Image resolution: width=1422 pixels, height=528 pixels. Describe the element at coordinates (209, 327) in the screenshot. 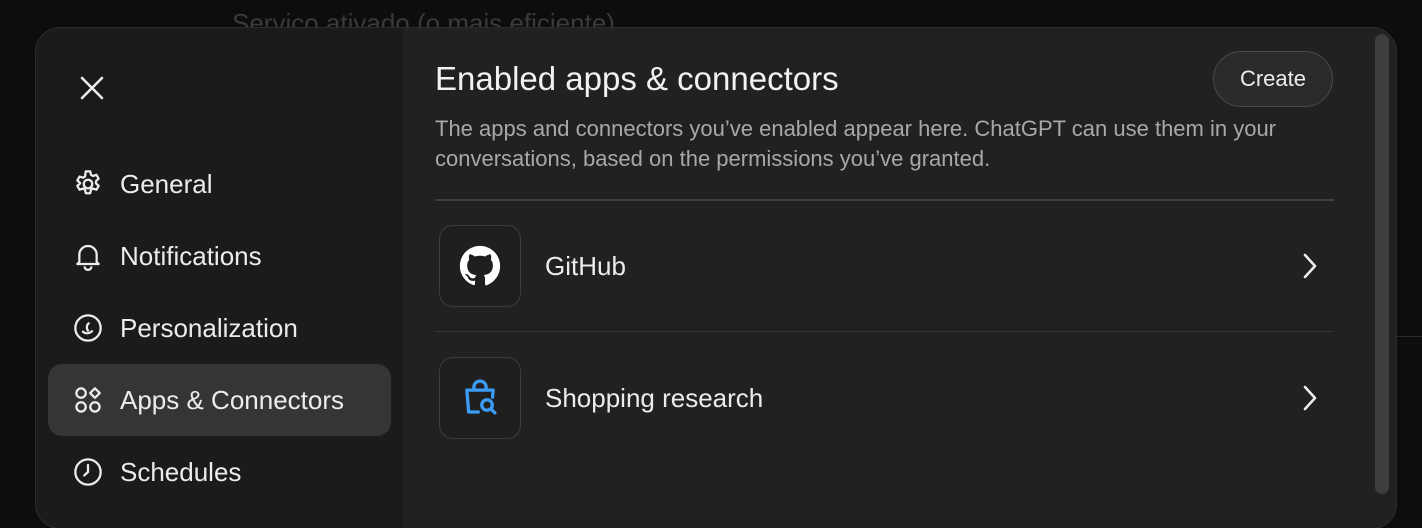

I see `sidebar-item-label: Personalization` at that location.